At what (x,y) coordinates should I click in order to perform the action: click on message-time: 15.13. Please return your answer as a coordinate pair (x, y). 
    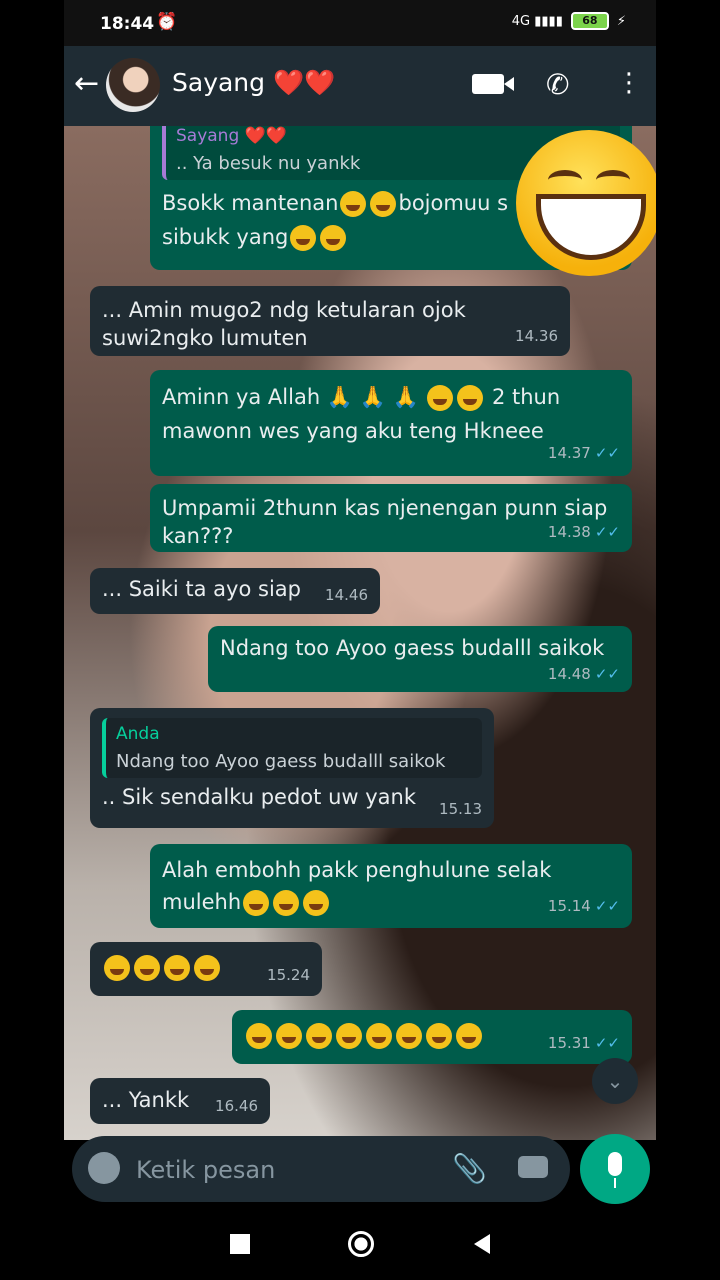
    Looking at the image, I should click on (460, 809).